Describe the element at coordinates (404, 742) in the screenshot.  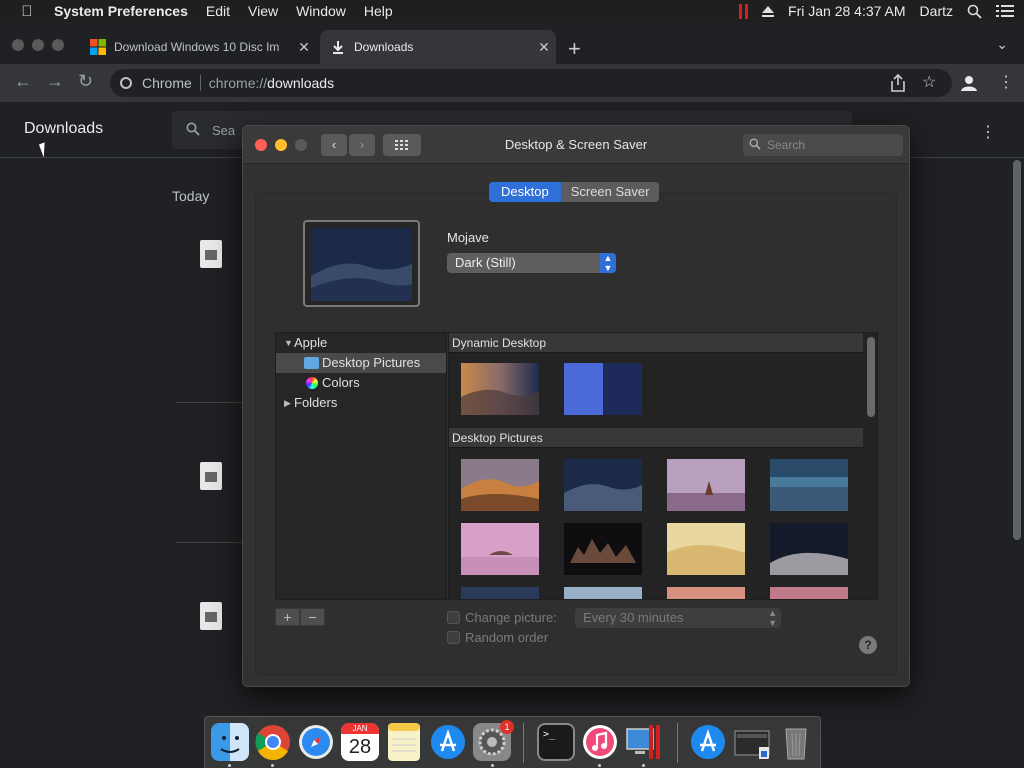
I see `notes-icon` at that location.